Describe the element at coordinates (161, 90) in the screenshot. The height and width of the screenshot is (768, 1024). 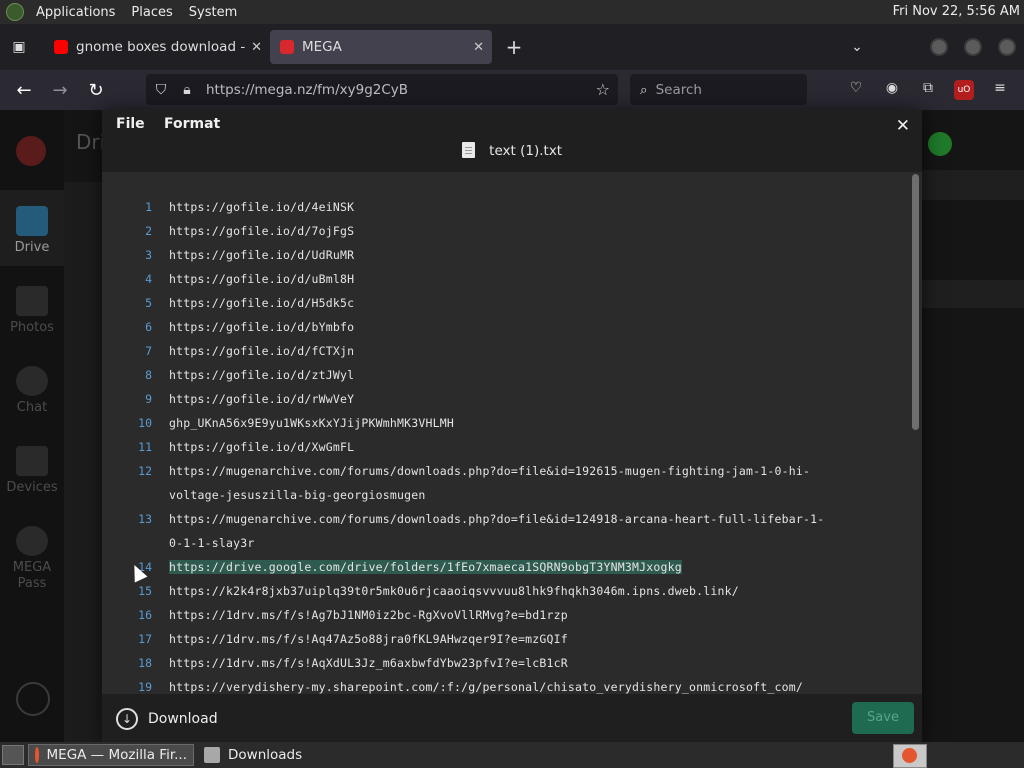
I see `tracking-shield-icon: ⛉` at that location.